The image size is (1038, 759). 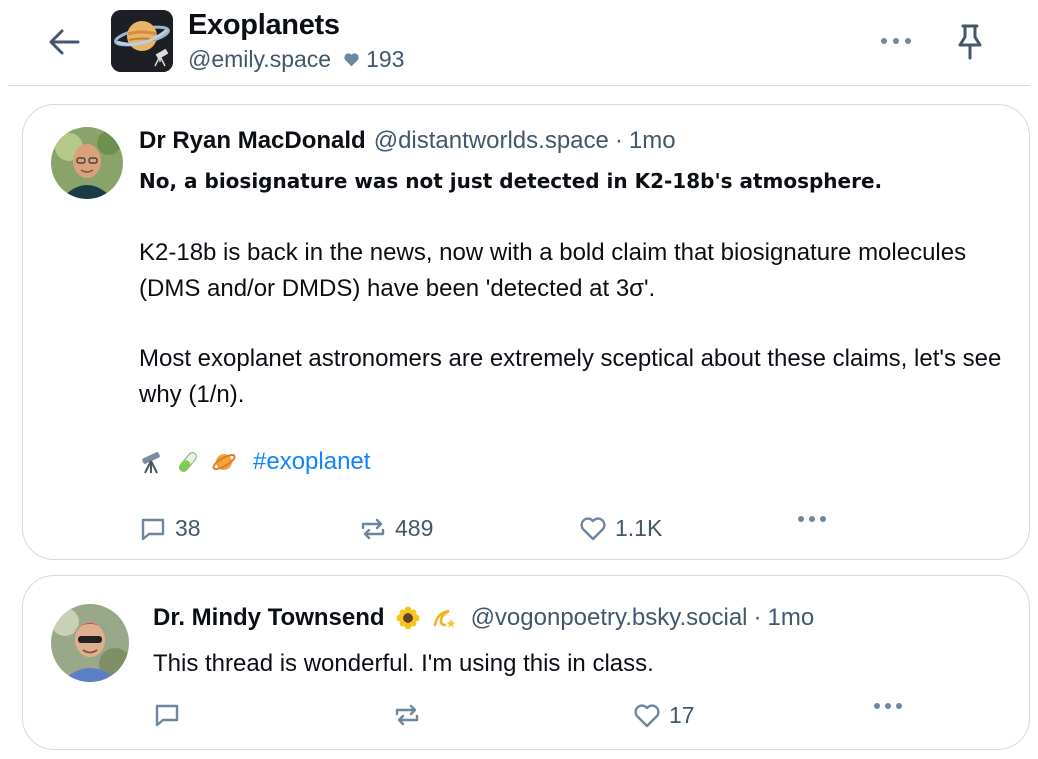 What do you see at coordinates (609, 618) in the screenshot?
I see `author-handle: @vogonpoetry.bsky.social` at bounding box center [609, 618].